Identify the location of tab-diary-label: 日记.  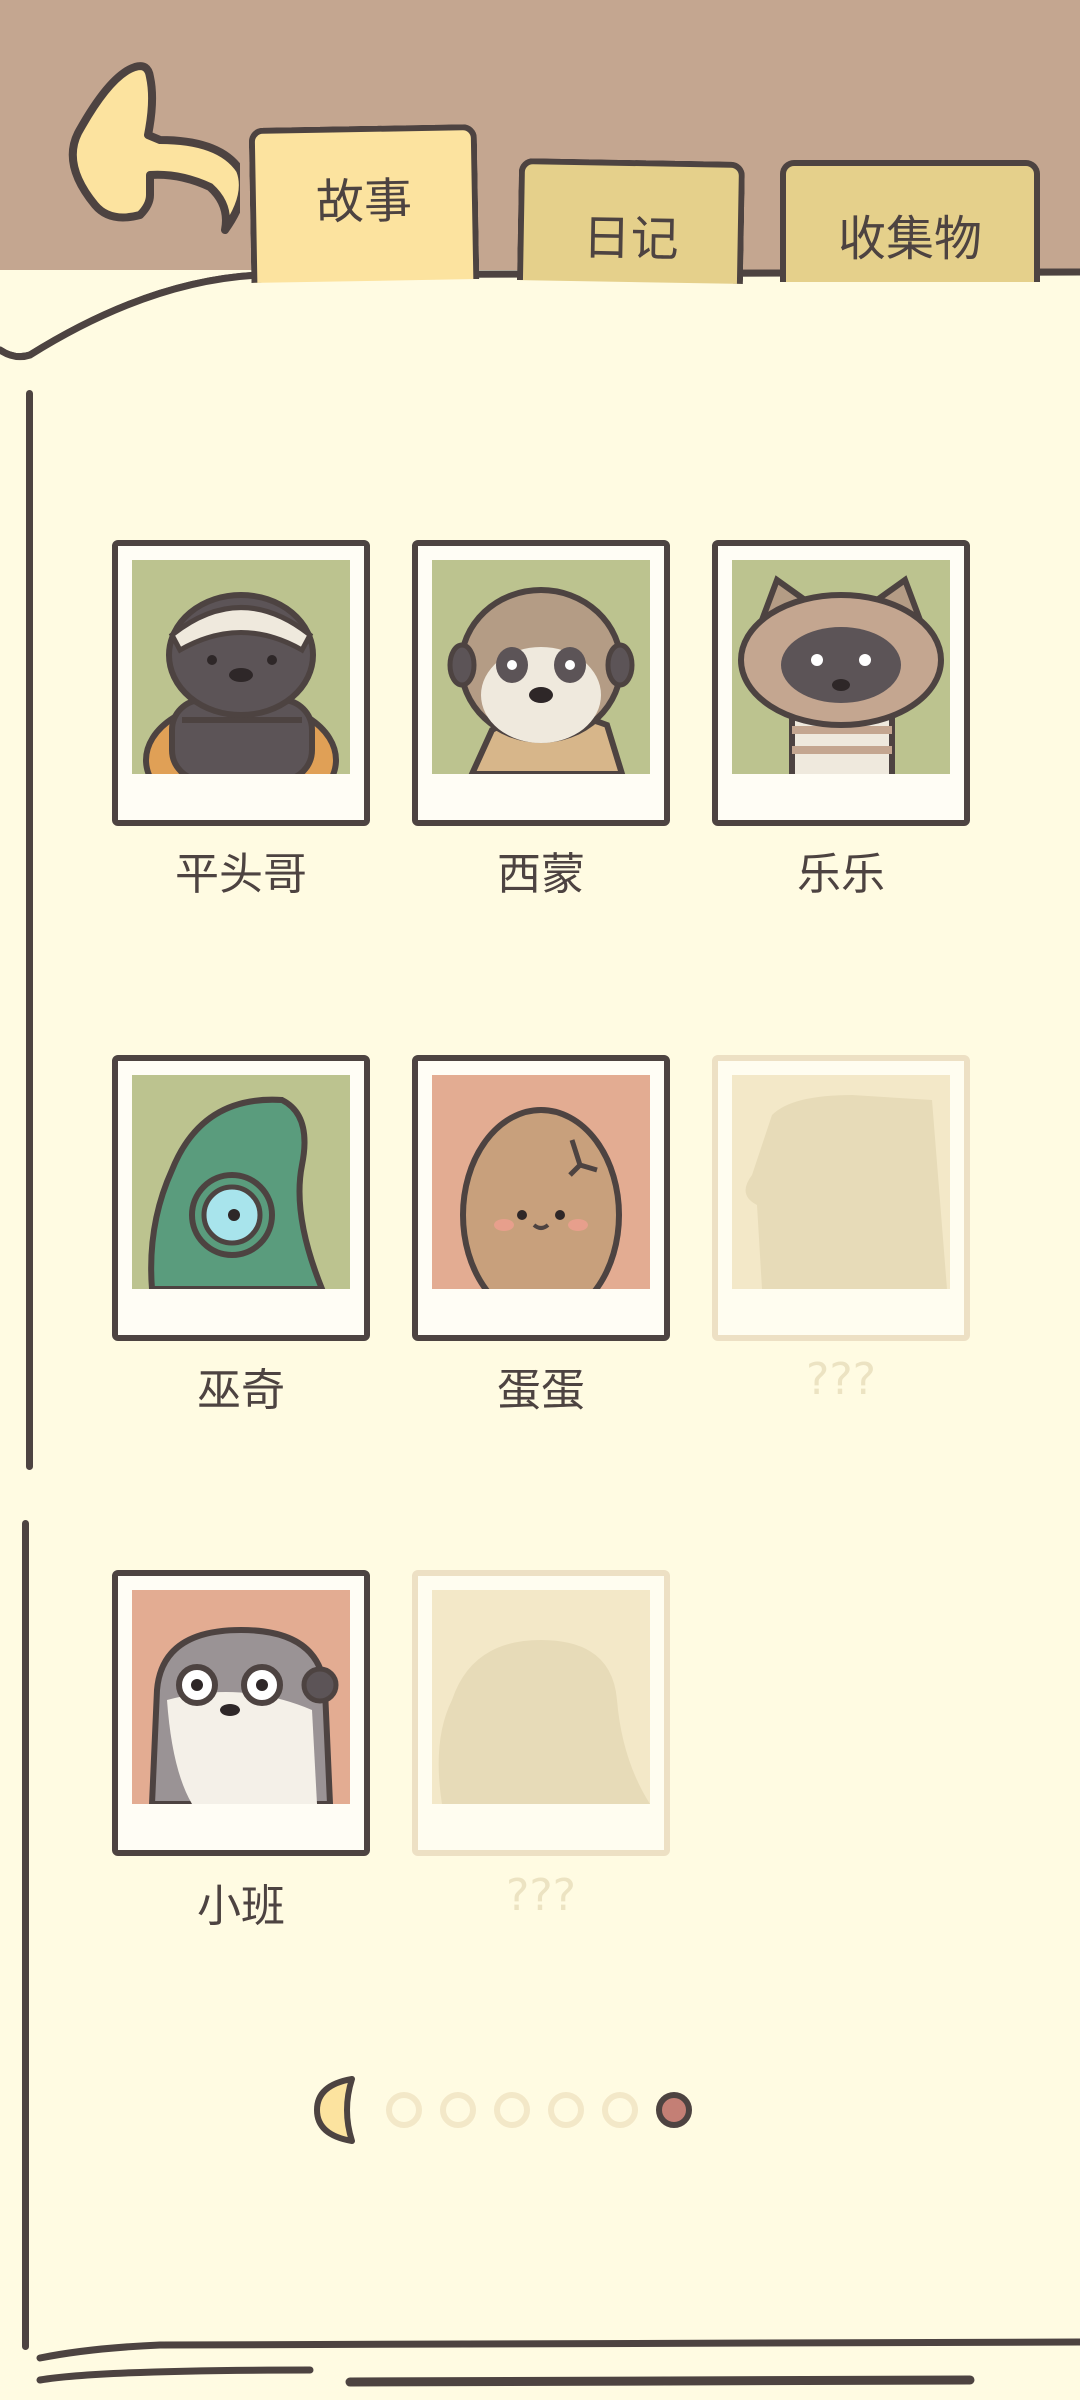
(631, 239).